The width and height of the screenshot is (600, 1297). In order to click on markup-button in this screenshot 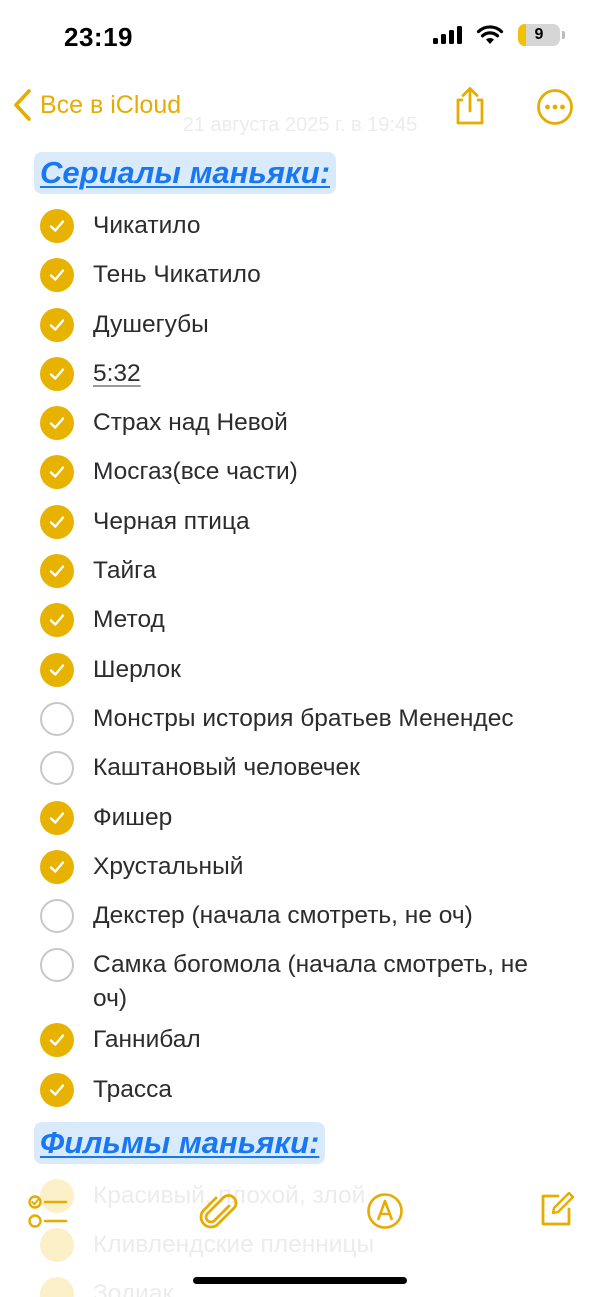, I will do `click(385, 1213)`.